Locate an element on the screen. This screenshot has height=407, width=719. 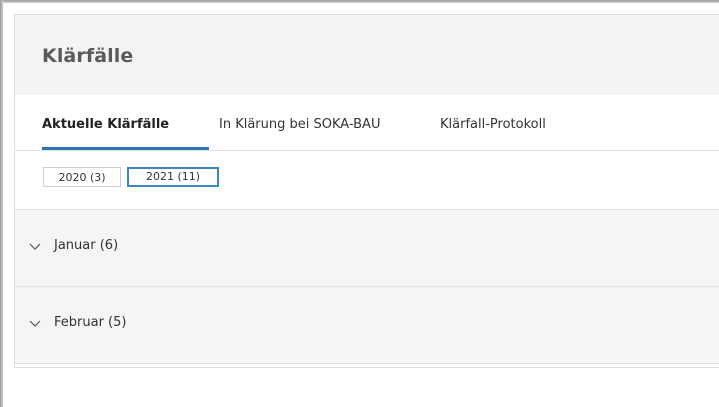
page-title: Klärfälle is located at coordinates (88, 56).